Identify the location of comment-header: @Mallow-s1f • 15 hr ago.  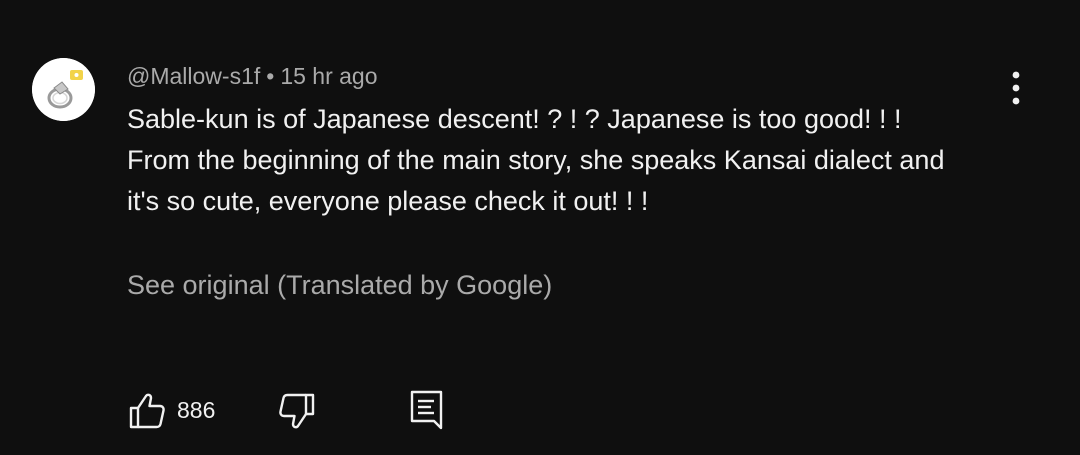
(252, 76).